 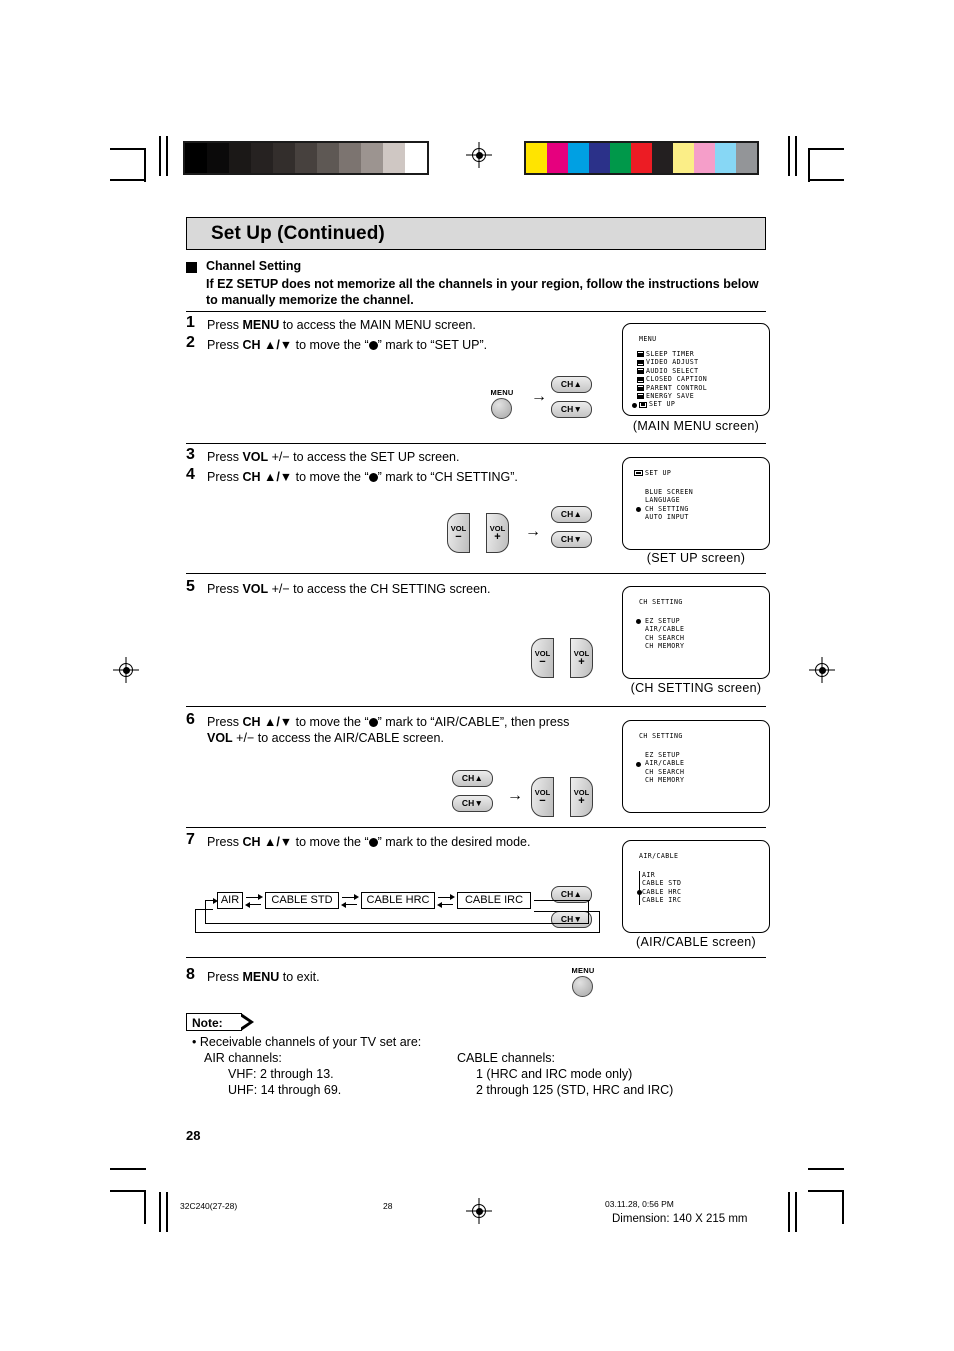 What do you see at coordinates (204, 910) in the screenshot?
I see `cycle-loop2-top-left` at bounding box center [204, 910].